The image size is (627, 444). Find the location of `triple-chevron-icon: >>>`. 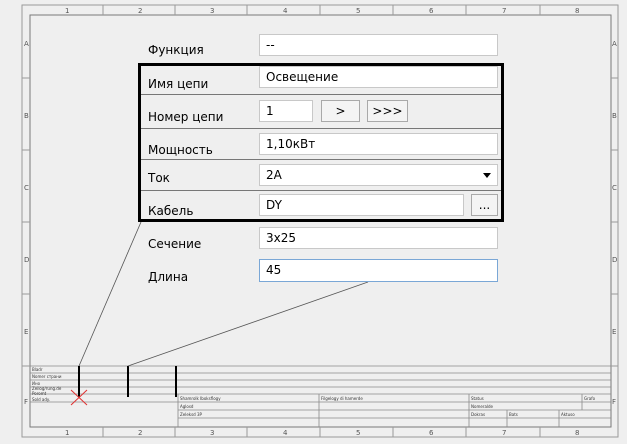

triple-chevron-icon: >>> is located at coordinates (387, 111).